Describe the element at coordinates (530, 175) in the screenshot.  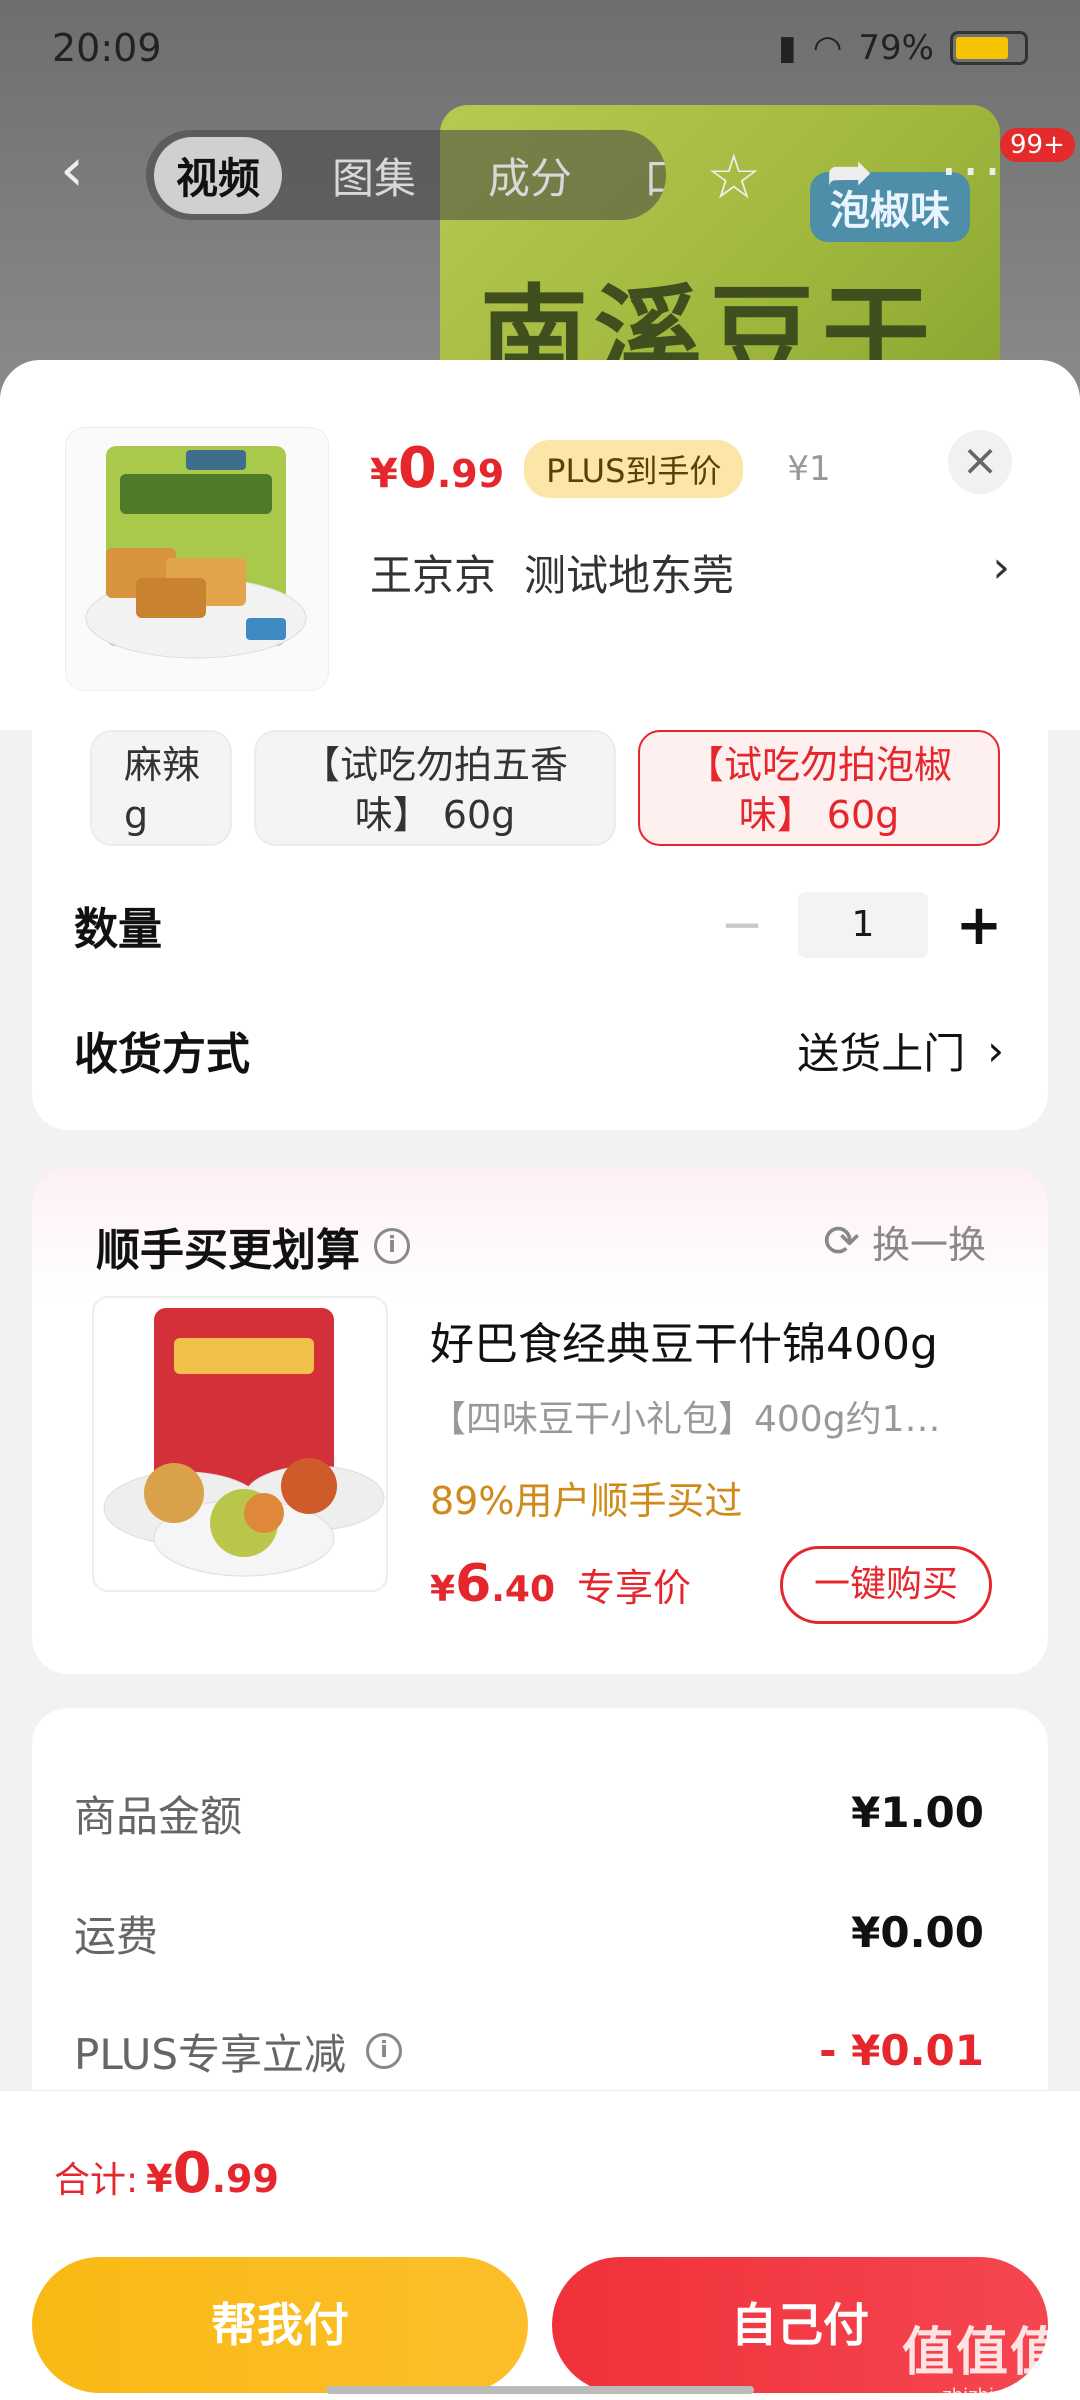
I see `tab-ingredients: 成分` at that location.